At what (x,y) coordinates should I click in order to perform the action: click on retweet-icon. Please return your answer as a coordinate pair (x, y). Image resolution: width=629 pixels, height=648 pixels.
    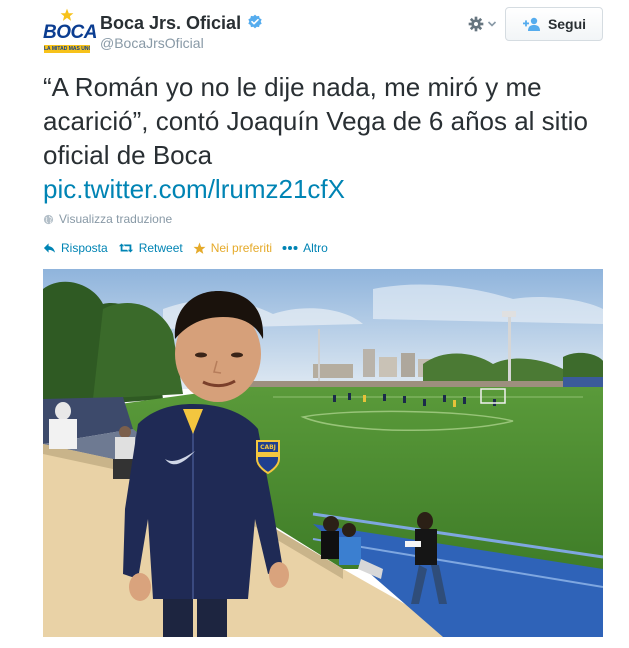
    Looking at the image, I should click on (125, 248).